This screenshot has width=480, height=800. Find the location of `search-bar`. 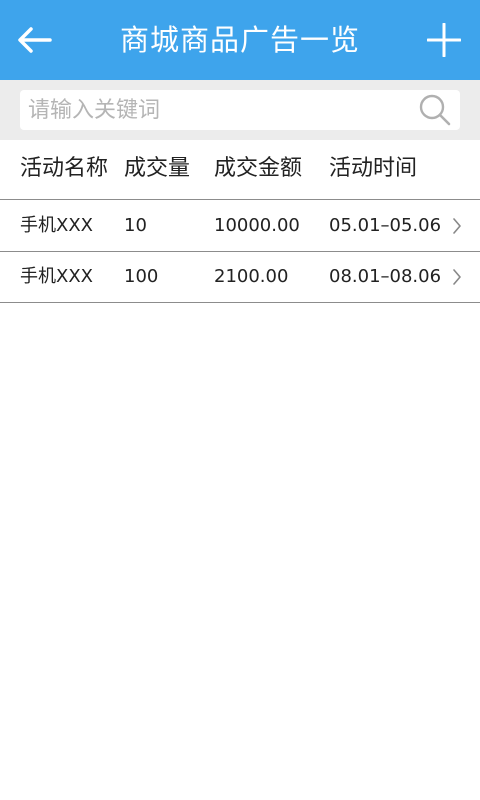

search-bar is located at coordinates (240, 110).